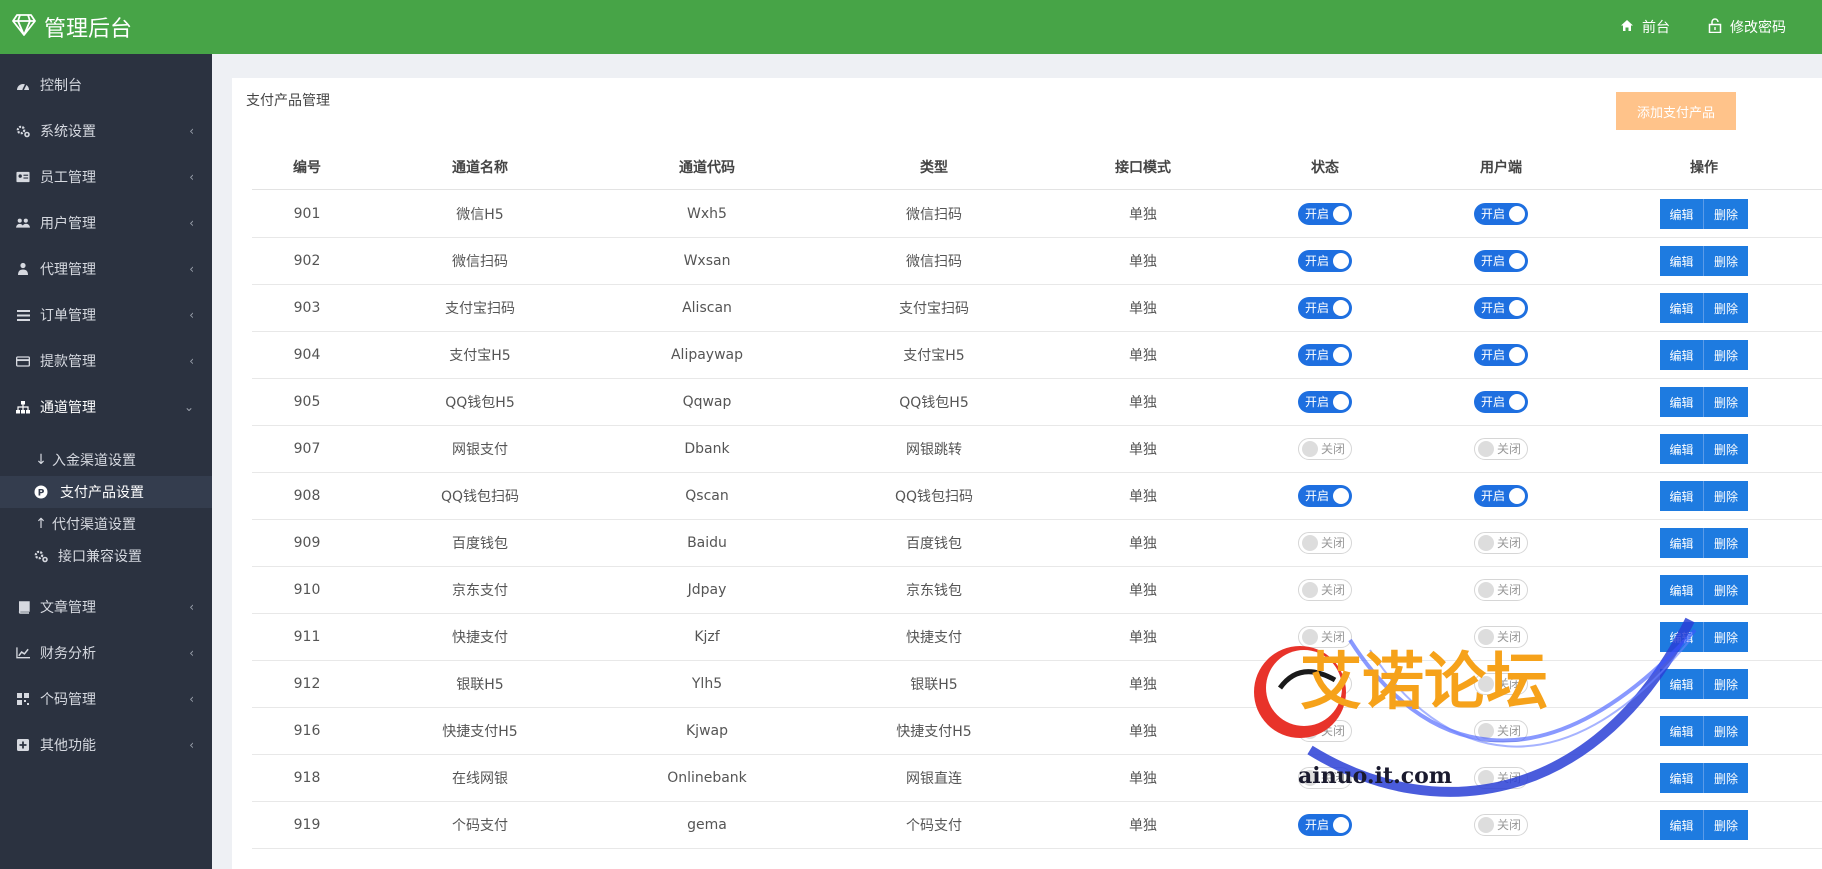  What do you see at coordinates (934, 591) in the screenshot?
I see `cell-type: 京东钱包` at bounding box center [934, 591].